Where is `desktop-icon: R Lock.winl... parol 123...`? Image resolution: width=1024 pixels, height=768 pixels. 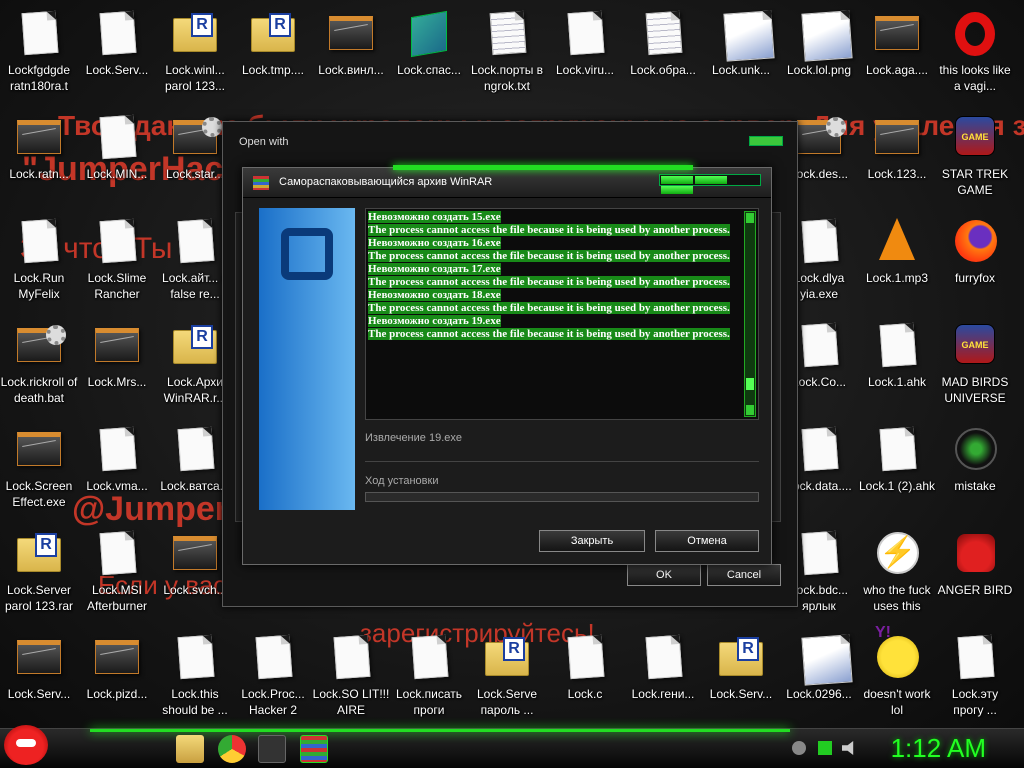
desktop-icon: R Lock.winl... parol 123... is located at coordinates (195, 56).